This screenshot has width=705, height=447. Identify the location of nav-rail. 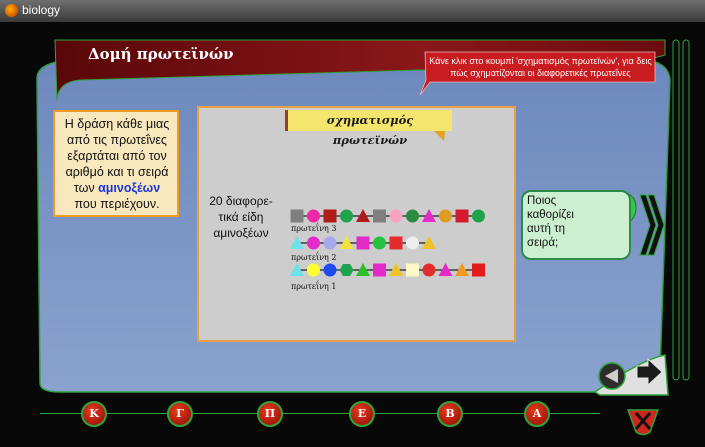
(320, 413).